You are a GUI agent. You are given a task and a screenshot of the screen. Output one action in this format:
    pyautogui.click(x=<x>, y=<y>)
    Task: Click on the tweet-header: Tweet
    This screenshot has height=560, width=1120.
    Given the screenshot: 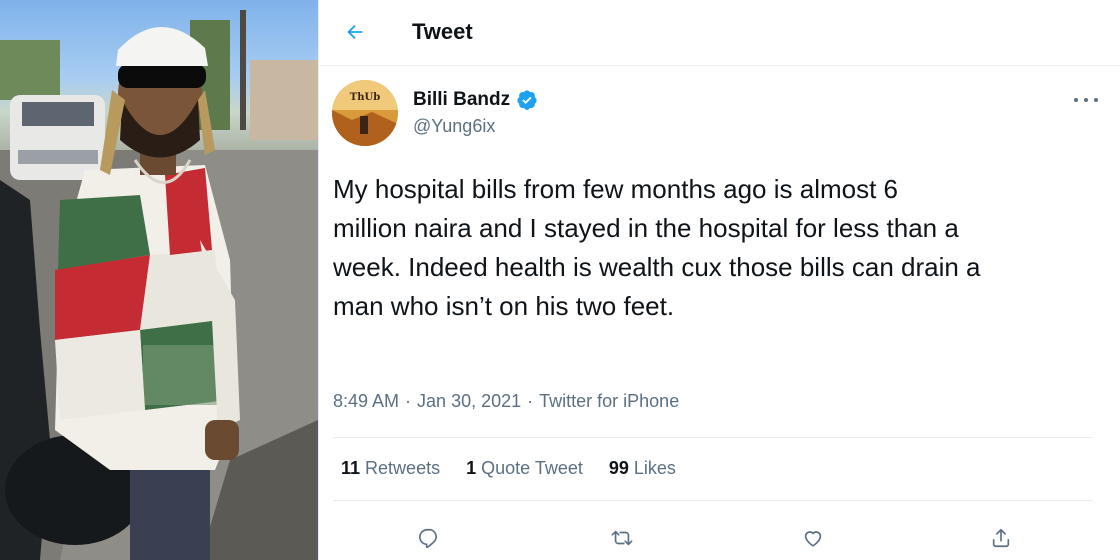 What is the action you would take?
    pyautogui.click(x=719, y=33)
    